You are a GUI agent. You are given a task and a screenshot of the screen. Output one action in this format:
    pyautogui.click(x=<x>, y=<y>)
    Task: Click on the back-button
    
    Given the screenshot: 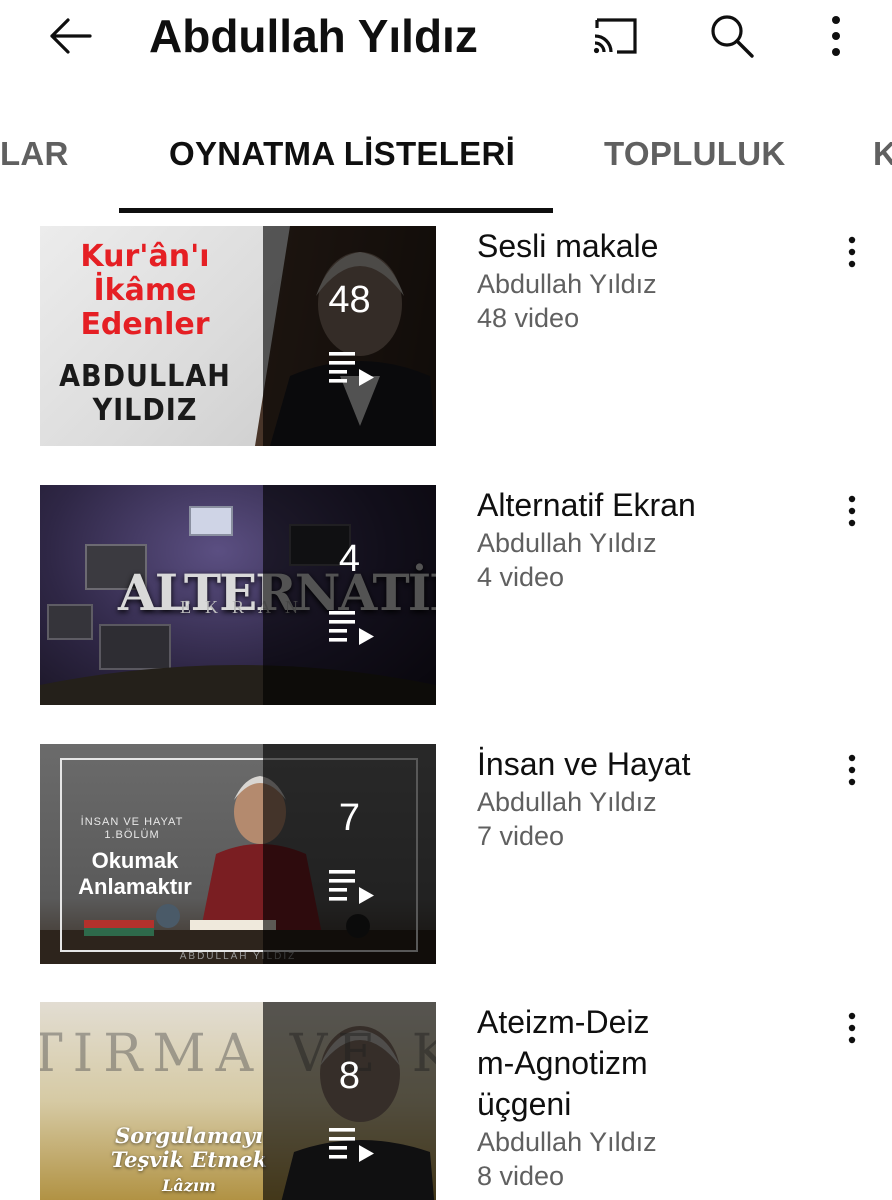 What is the action you would take?
    pyautogui.click(x=70, y=36)
    